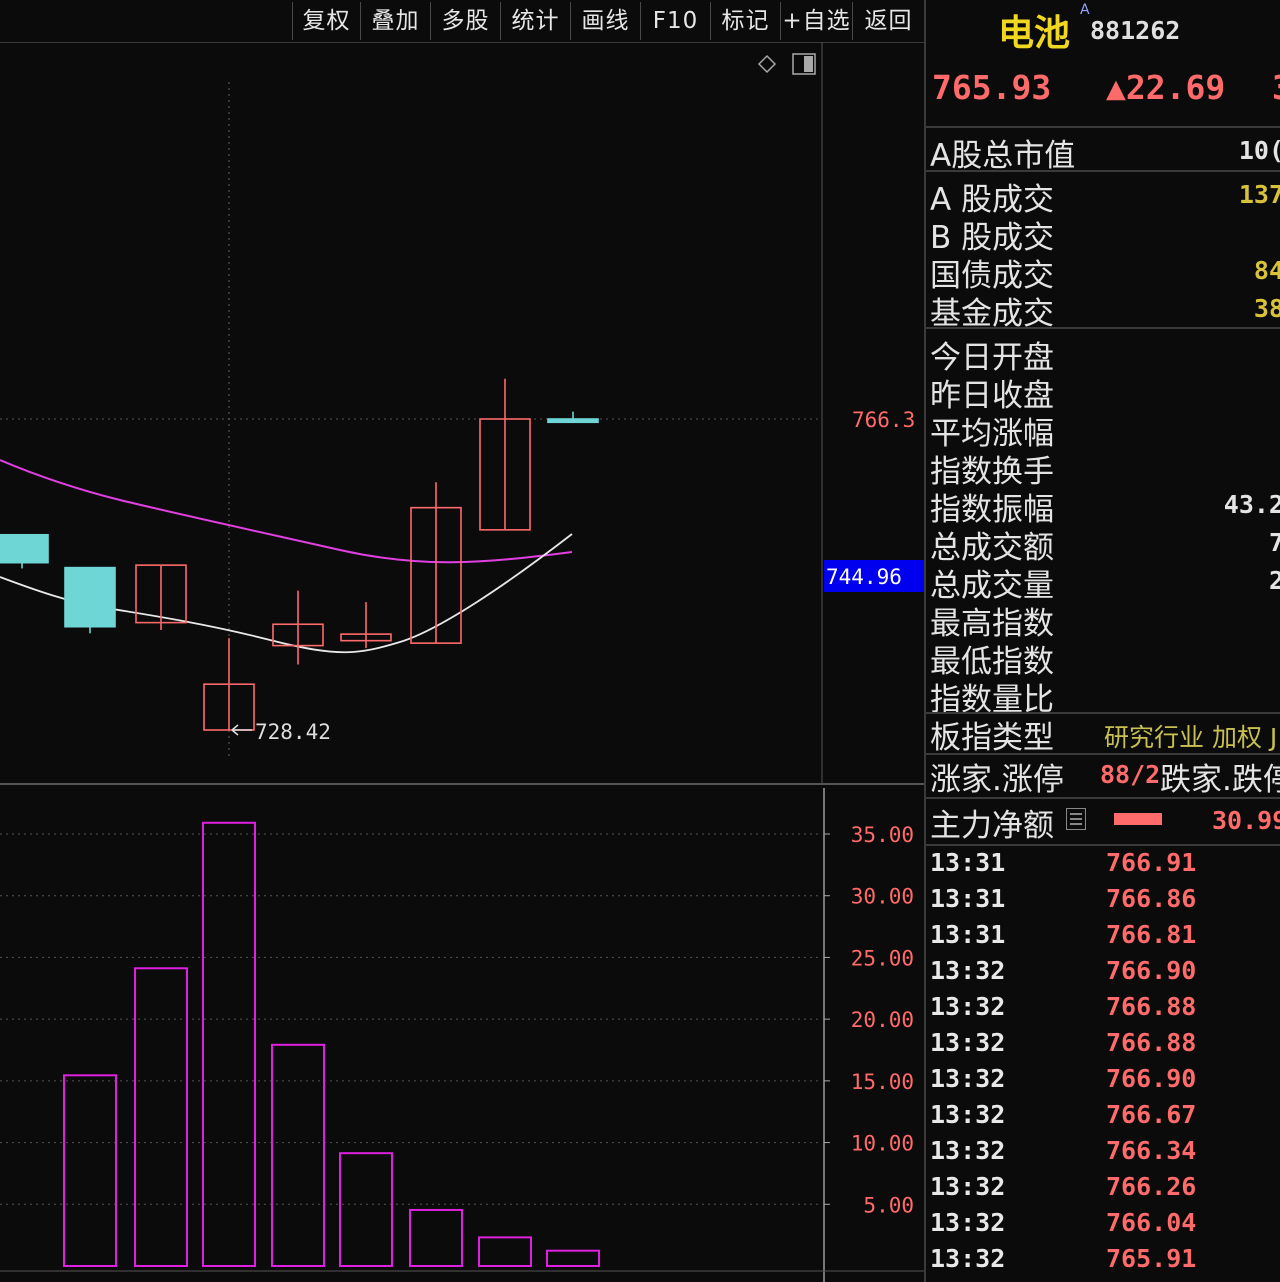  What do you see at coordinates (882, 1020) in the screenshot?
I see `volume-axis-label: 20.00` at bounding box center [882, 1020].